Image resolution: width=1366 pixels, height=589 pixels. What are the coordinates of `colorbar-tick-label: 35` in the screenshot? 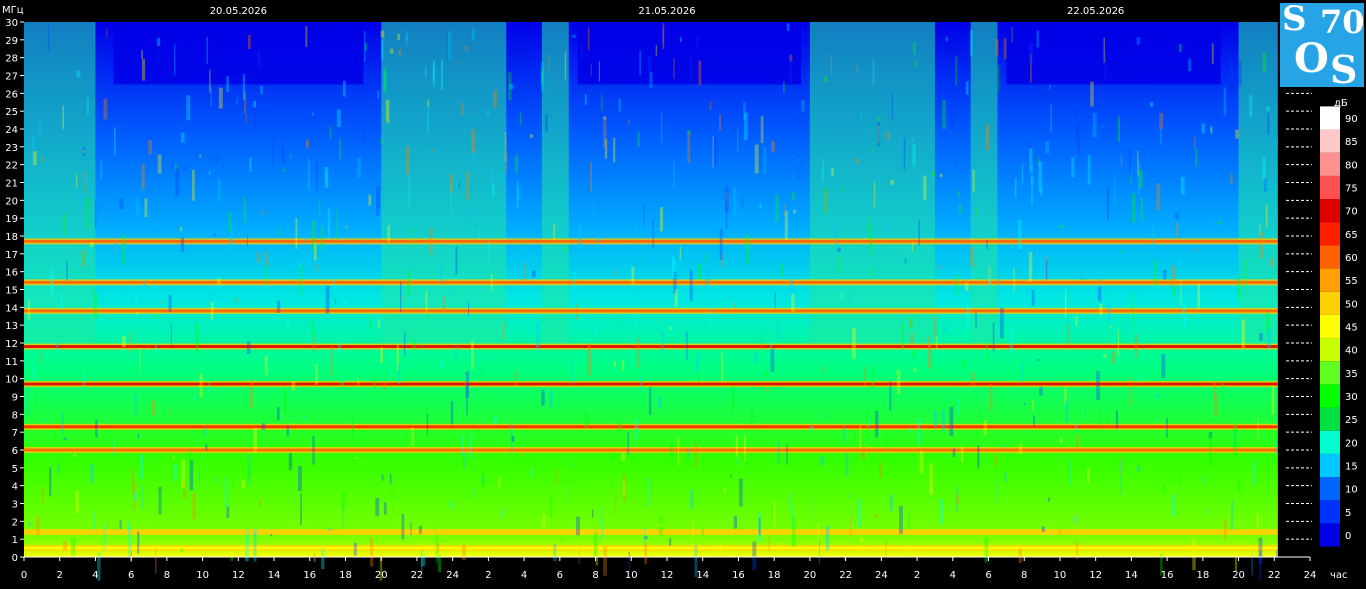 It's located at (1351, 374).